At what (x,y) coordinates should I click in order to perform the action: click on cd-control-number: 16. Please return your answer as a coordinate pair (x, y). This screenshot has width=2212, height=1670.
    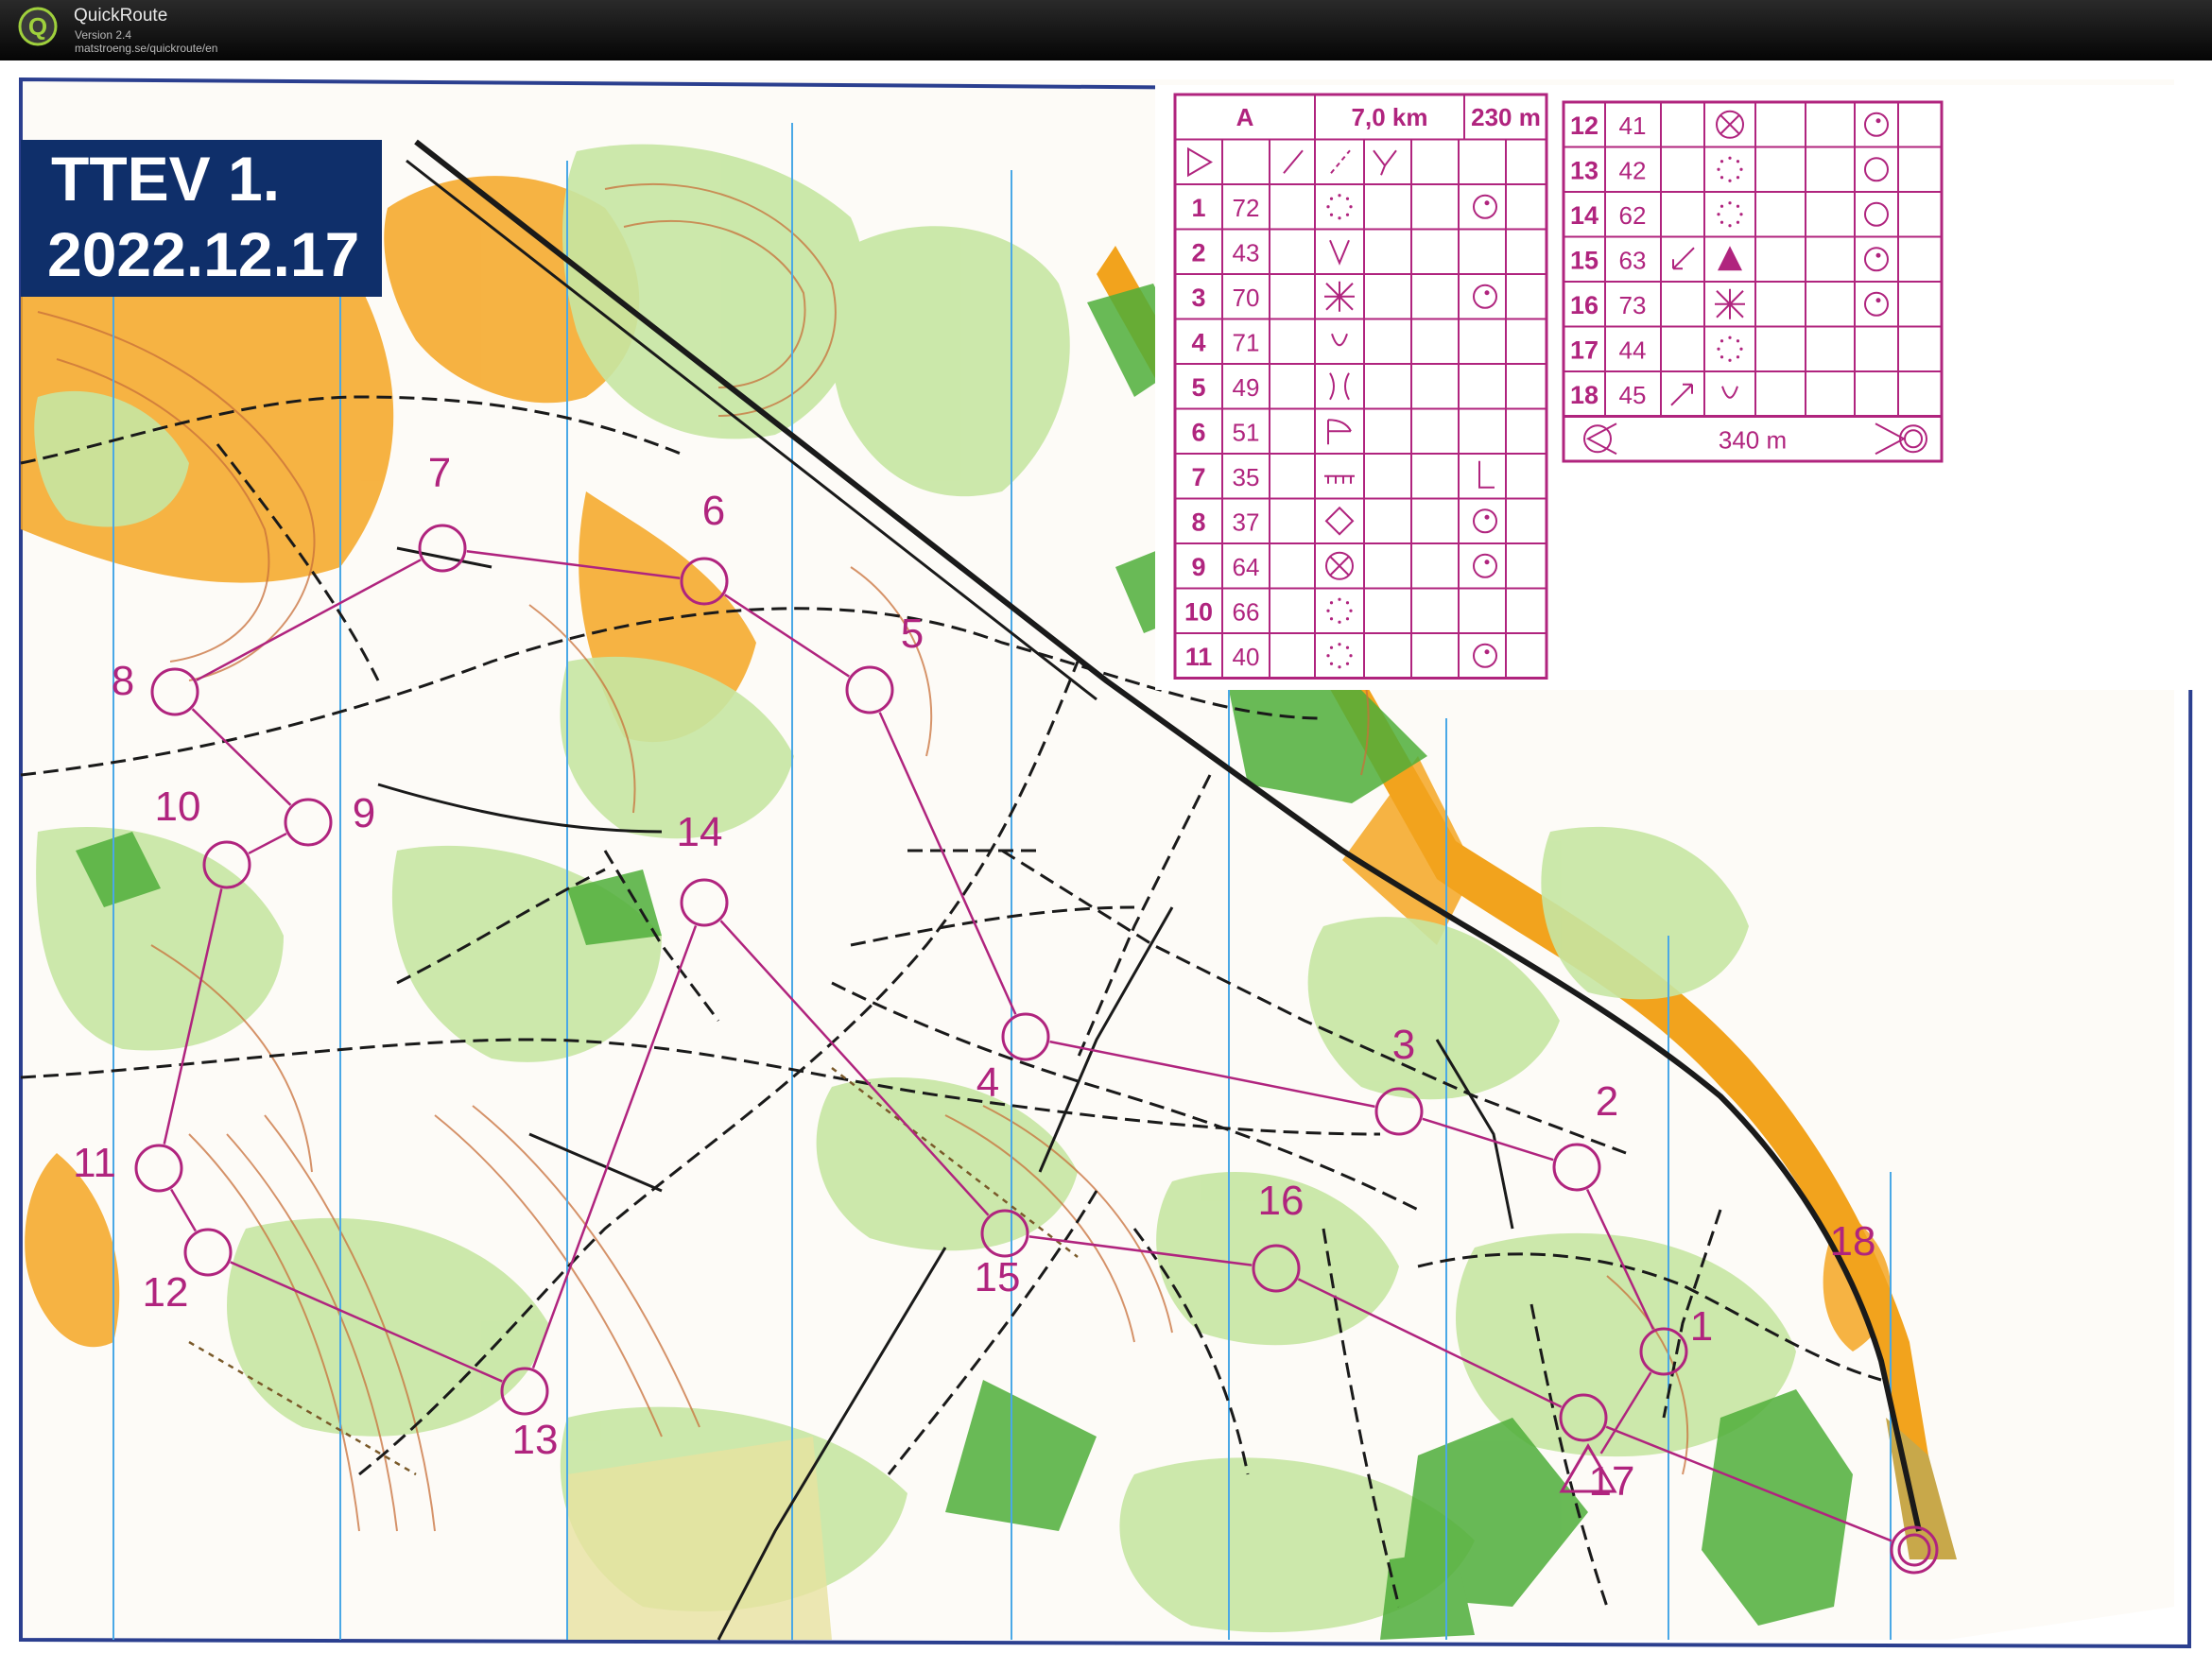
    Looking at the image, I should click on (1584, 305).